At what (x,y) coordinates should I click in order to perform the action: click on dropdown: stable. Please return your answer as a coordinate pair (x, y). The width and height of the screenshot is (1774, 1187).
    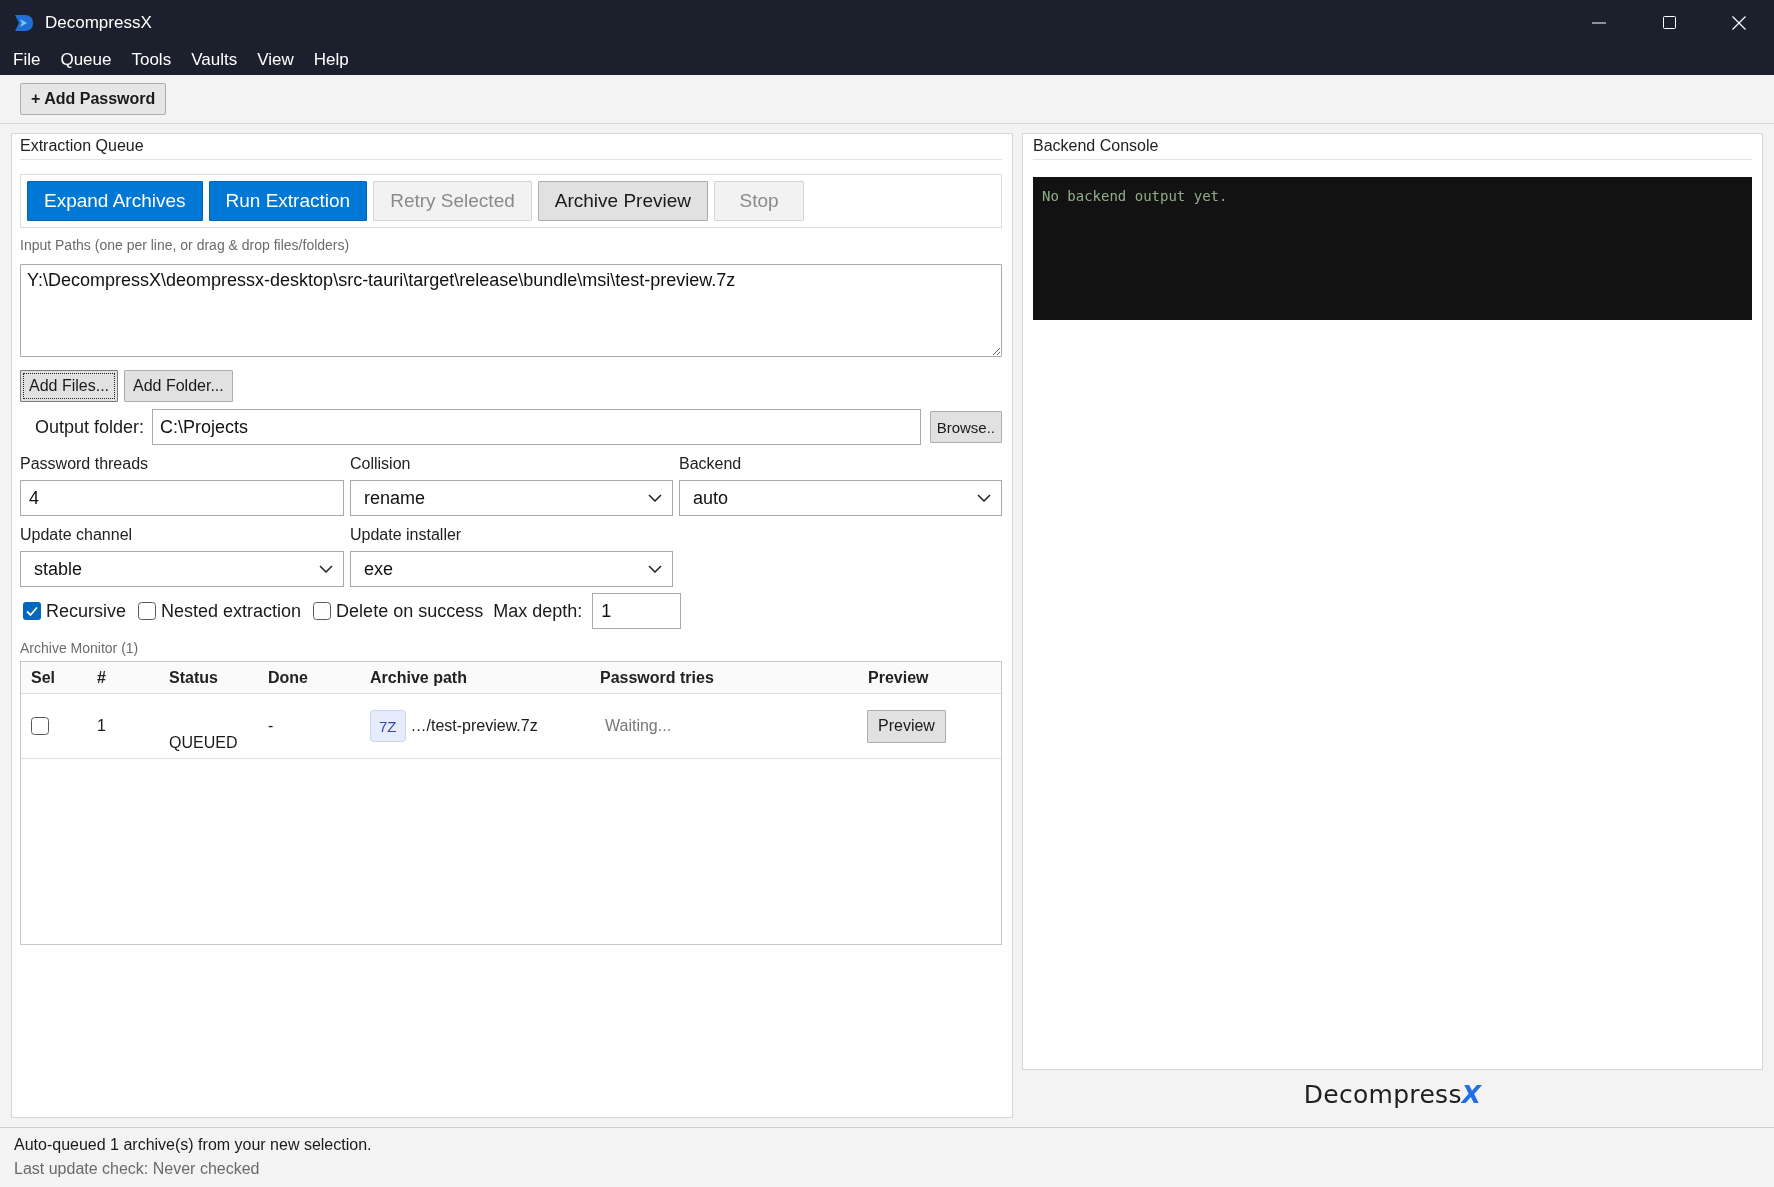
    Looking at the image, I should click on (182, 569).